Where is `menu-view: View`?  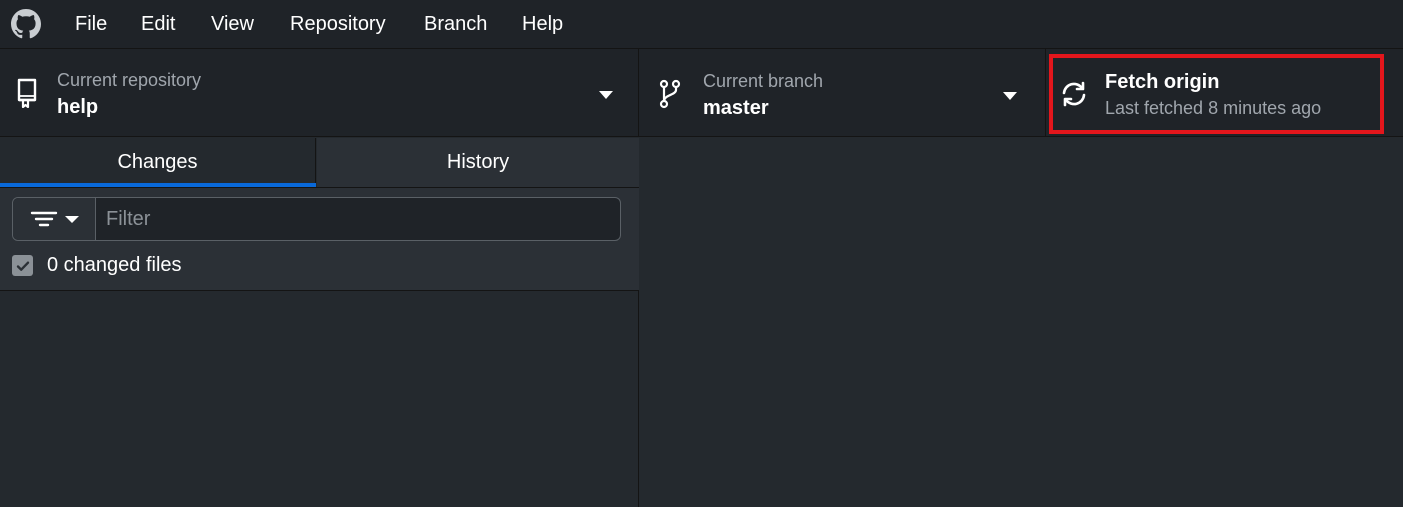 menu-view: View is located at coordinates (232, 24).